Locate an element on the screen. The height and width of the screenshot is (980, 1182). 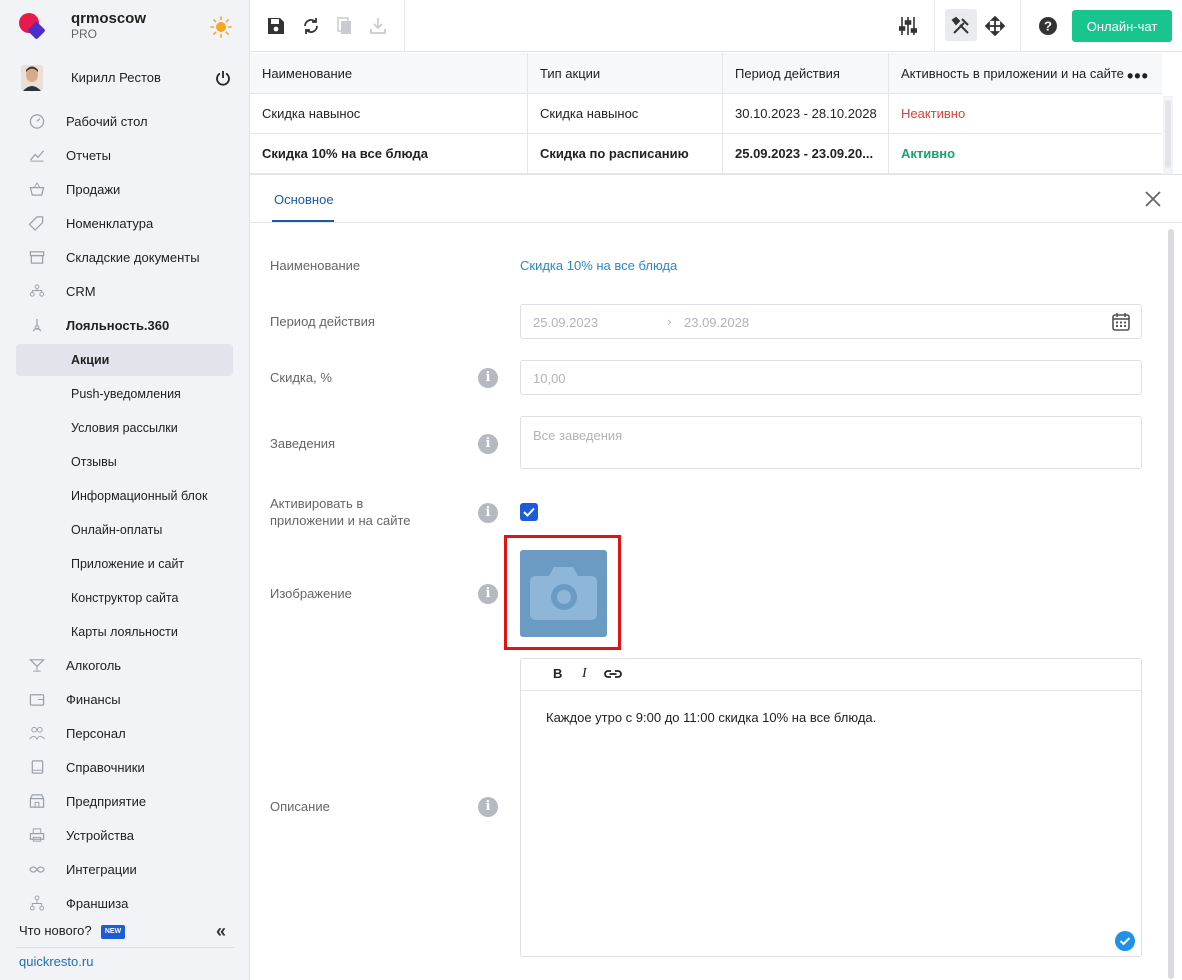
activate-checkbox is located at coordinates (529, 512).